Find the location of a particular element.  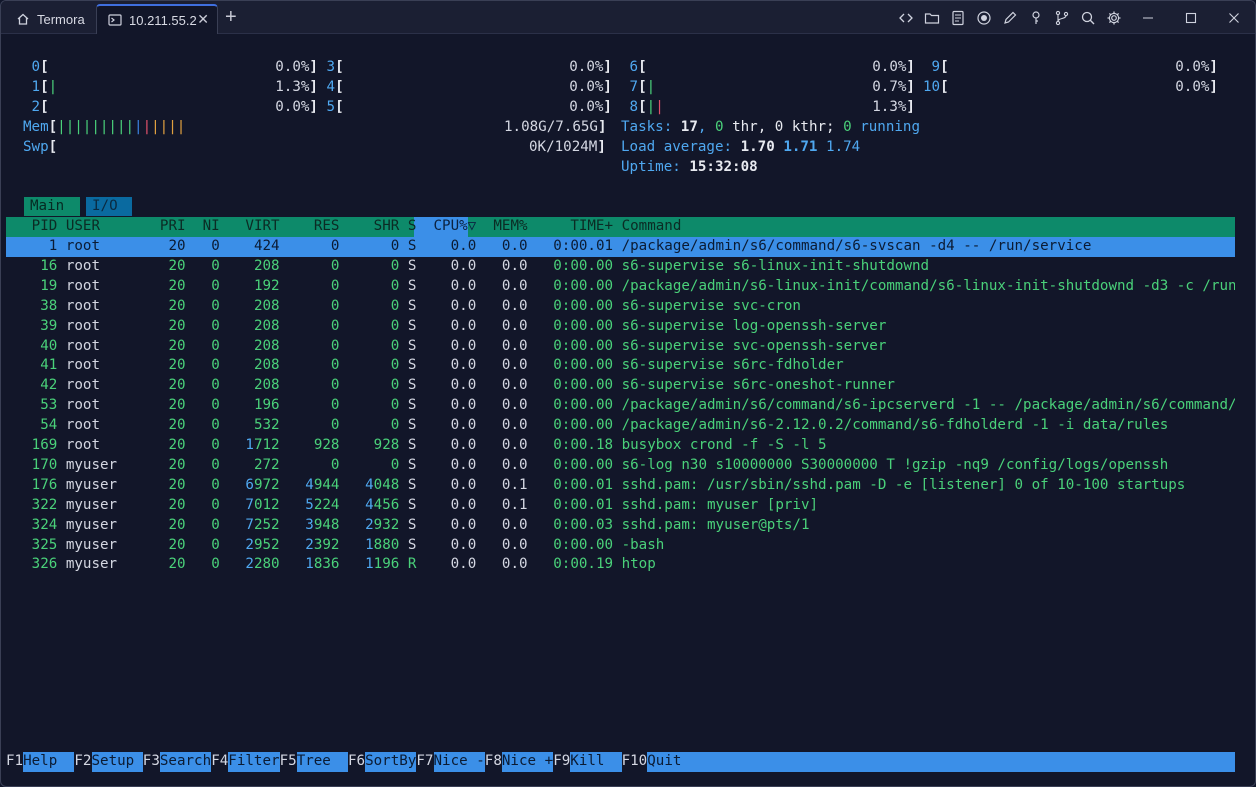

fkey-f7: F7 is located at coordinates (424, 762).